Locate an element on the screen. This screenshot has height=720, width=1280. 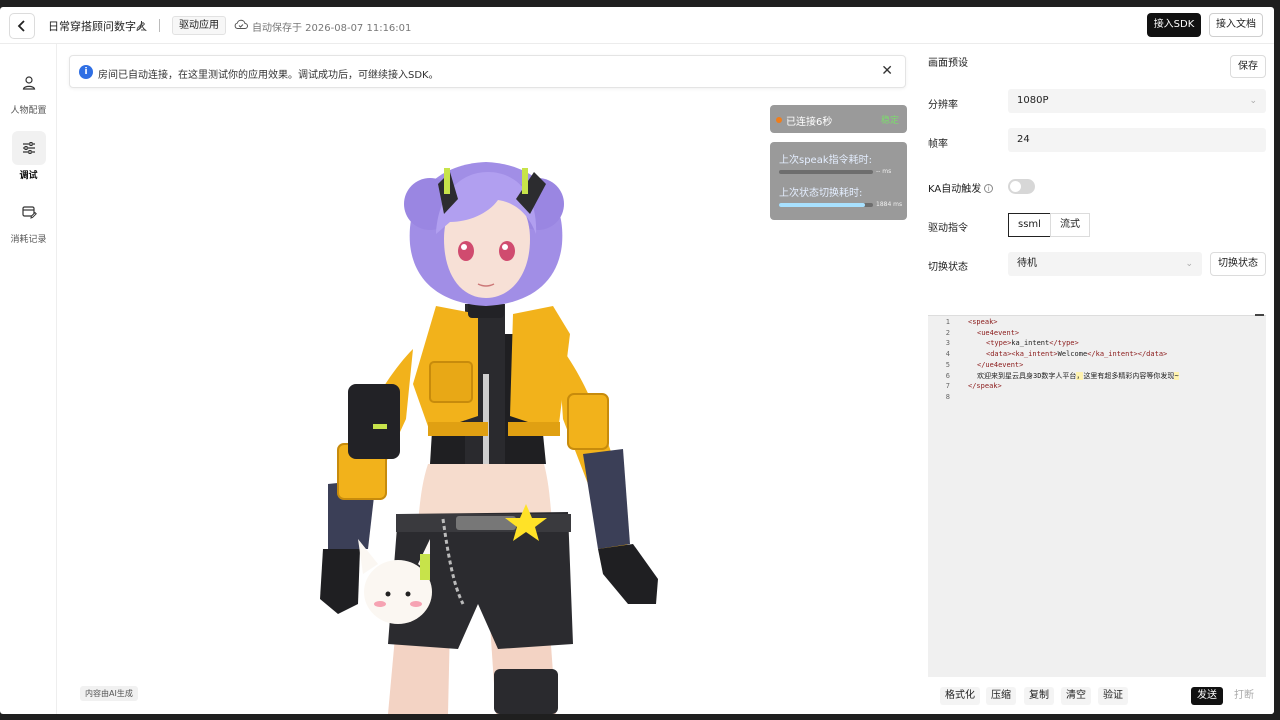
interrupt-button: 打断 is located at coordinates (1244, 696).